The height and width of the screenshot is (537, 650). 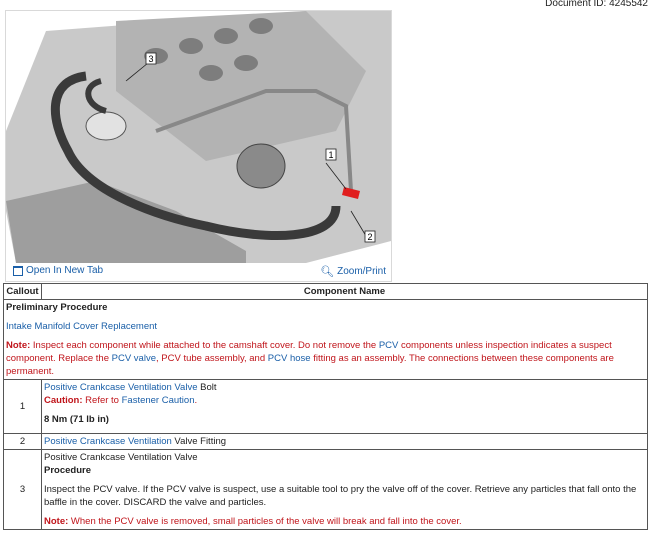 I want to click on zoom-icon: 🔍︎, so click(x=327, y=272).